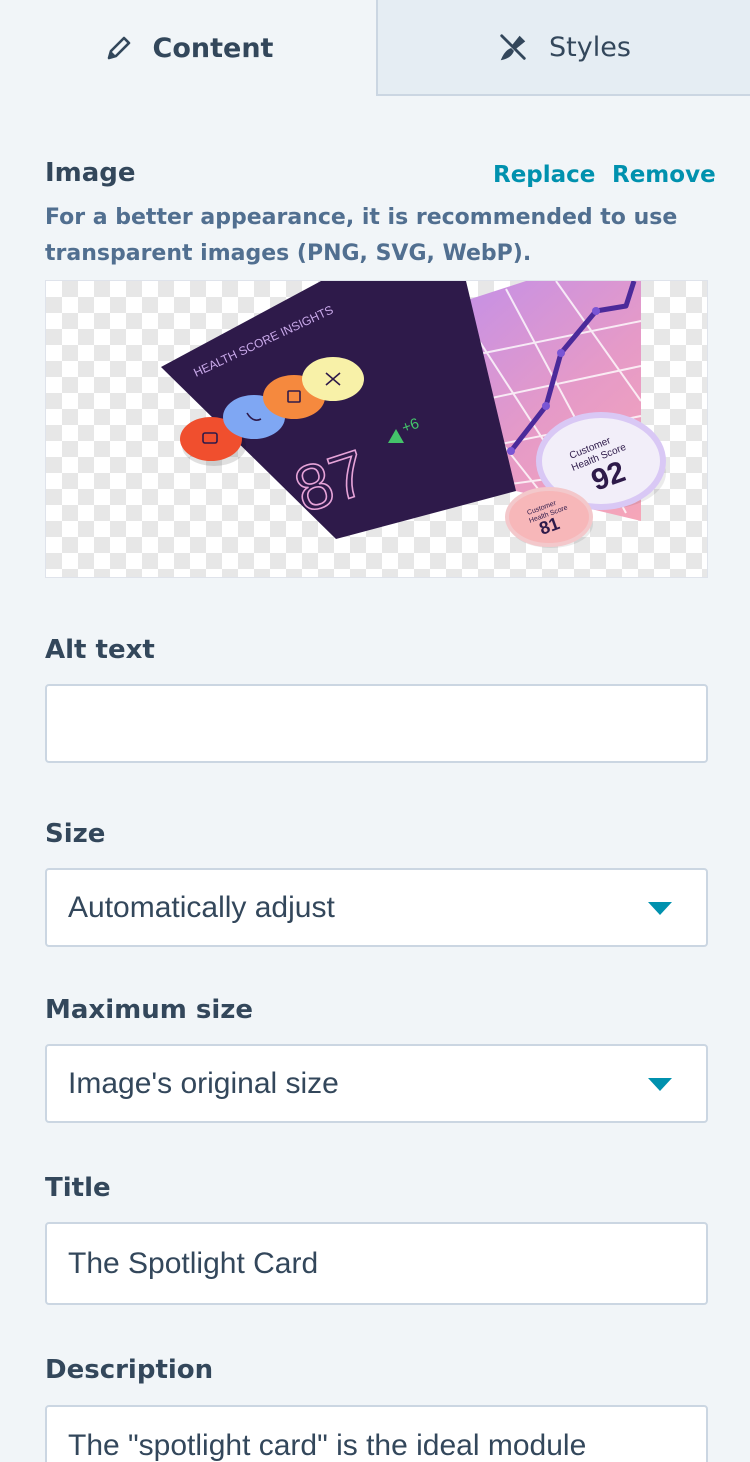 This screenshot has width=750, height=1462. I want to click on title-label: Title, so click(78, 1188).